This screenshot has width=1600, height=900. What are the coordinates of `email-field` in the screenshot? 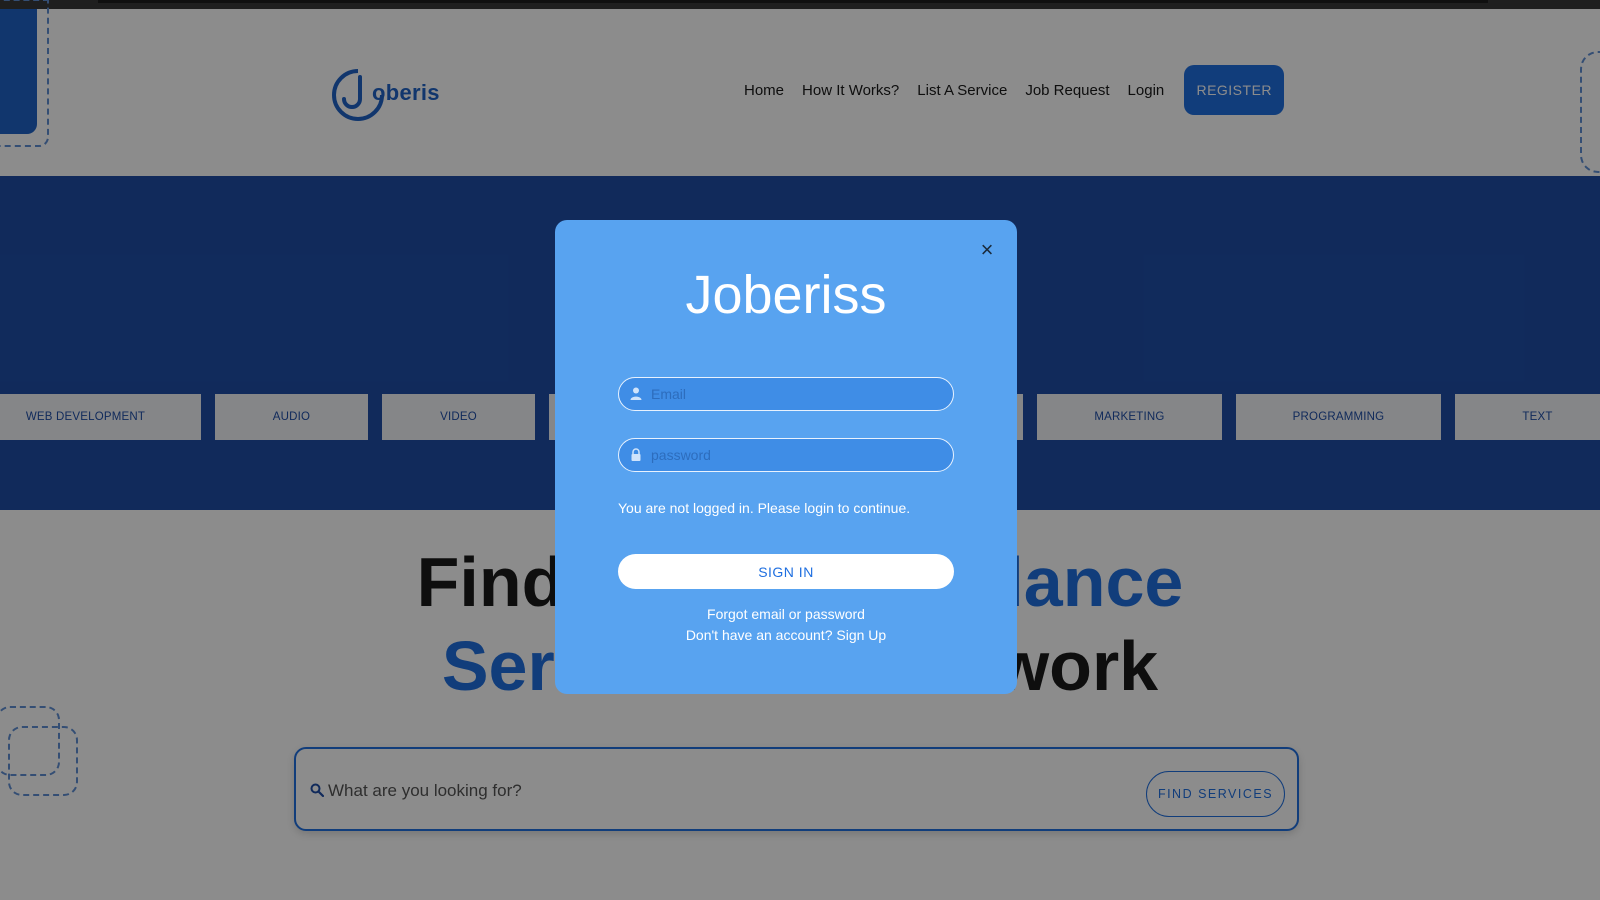 It's located at (786, 394).